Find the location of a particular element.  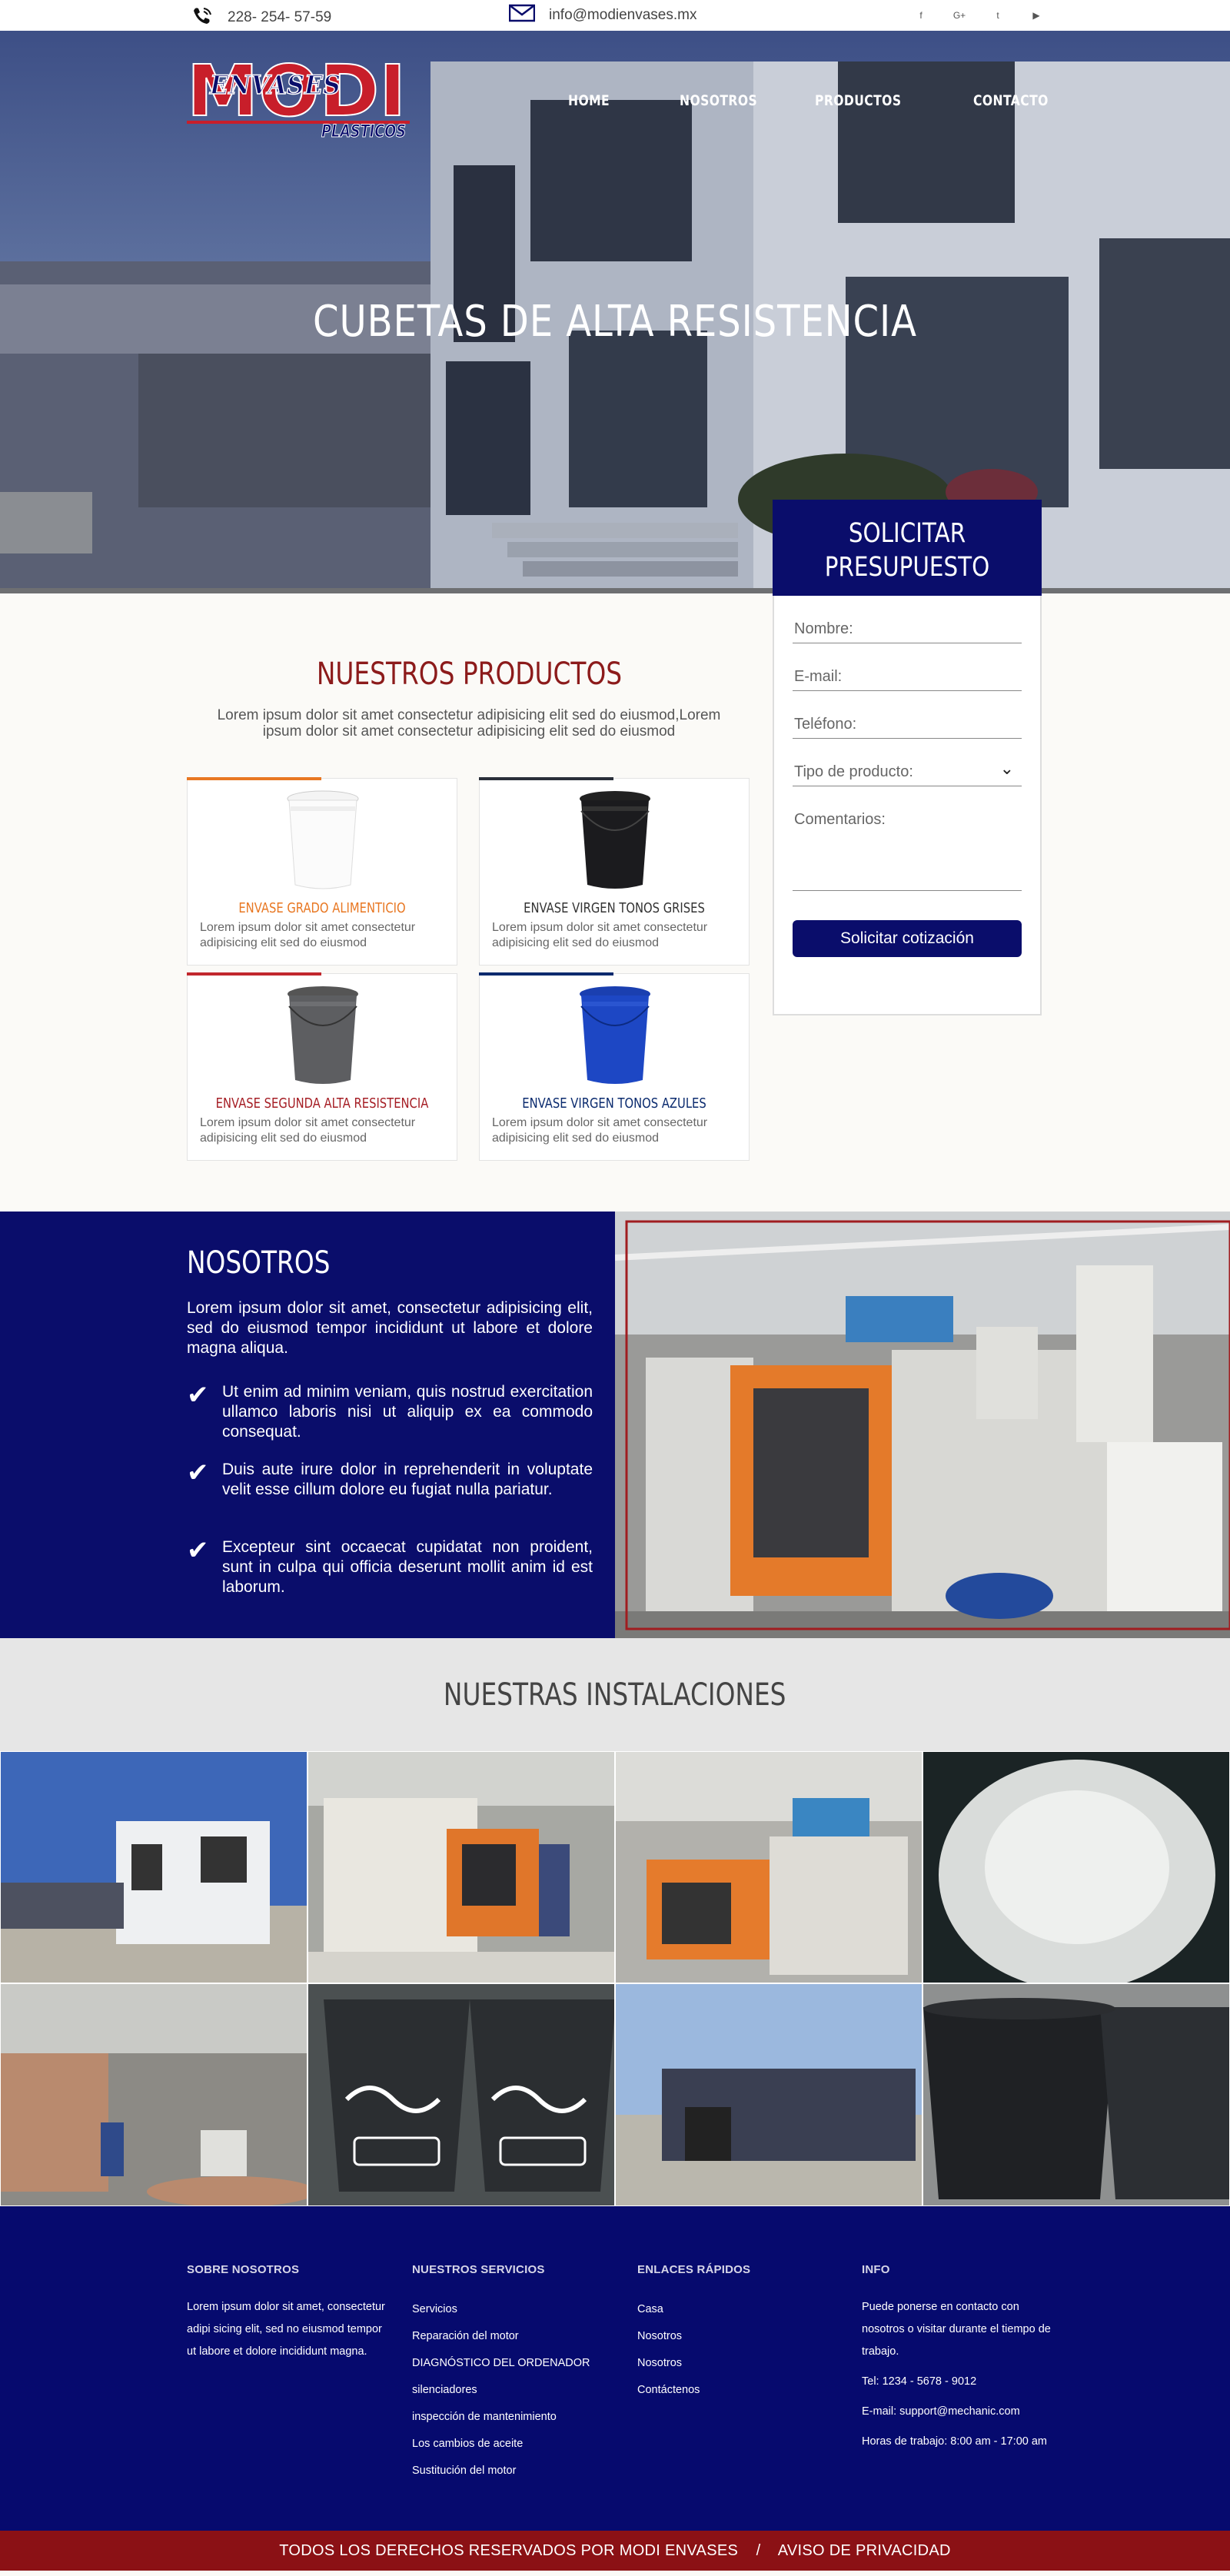

email-field: E-mail: is located at coordinates (908, 676).